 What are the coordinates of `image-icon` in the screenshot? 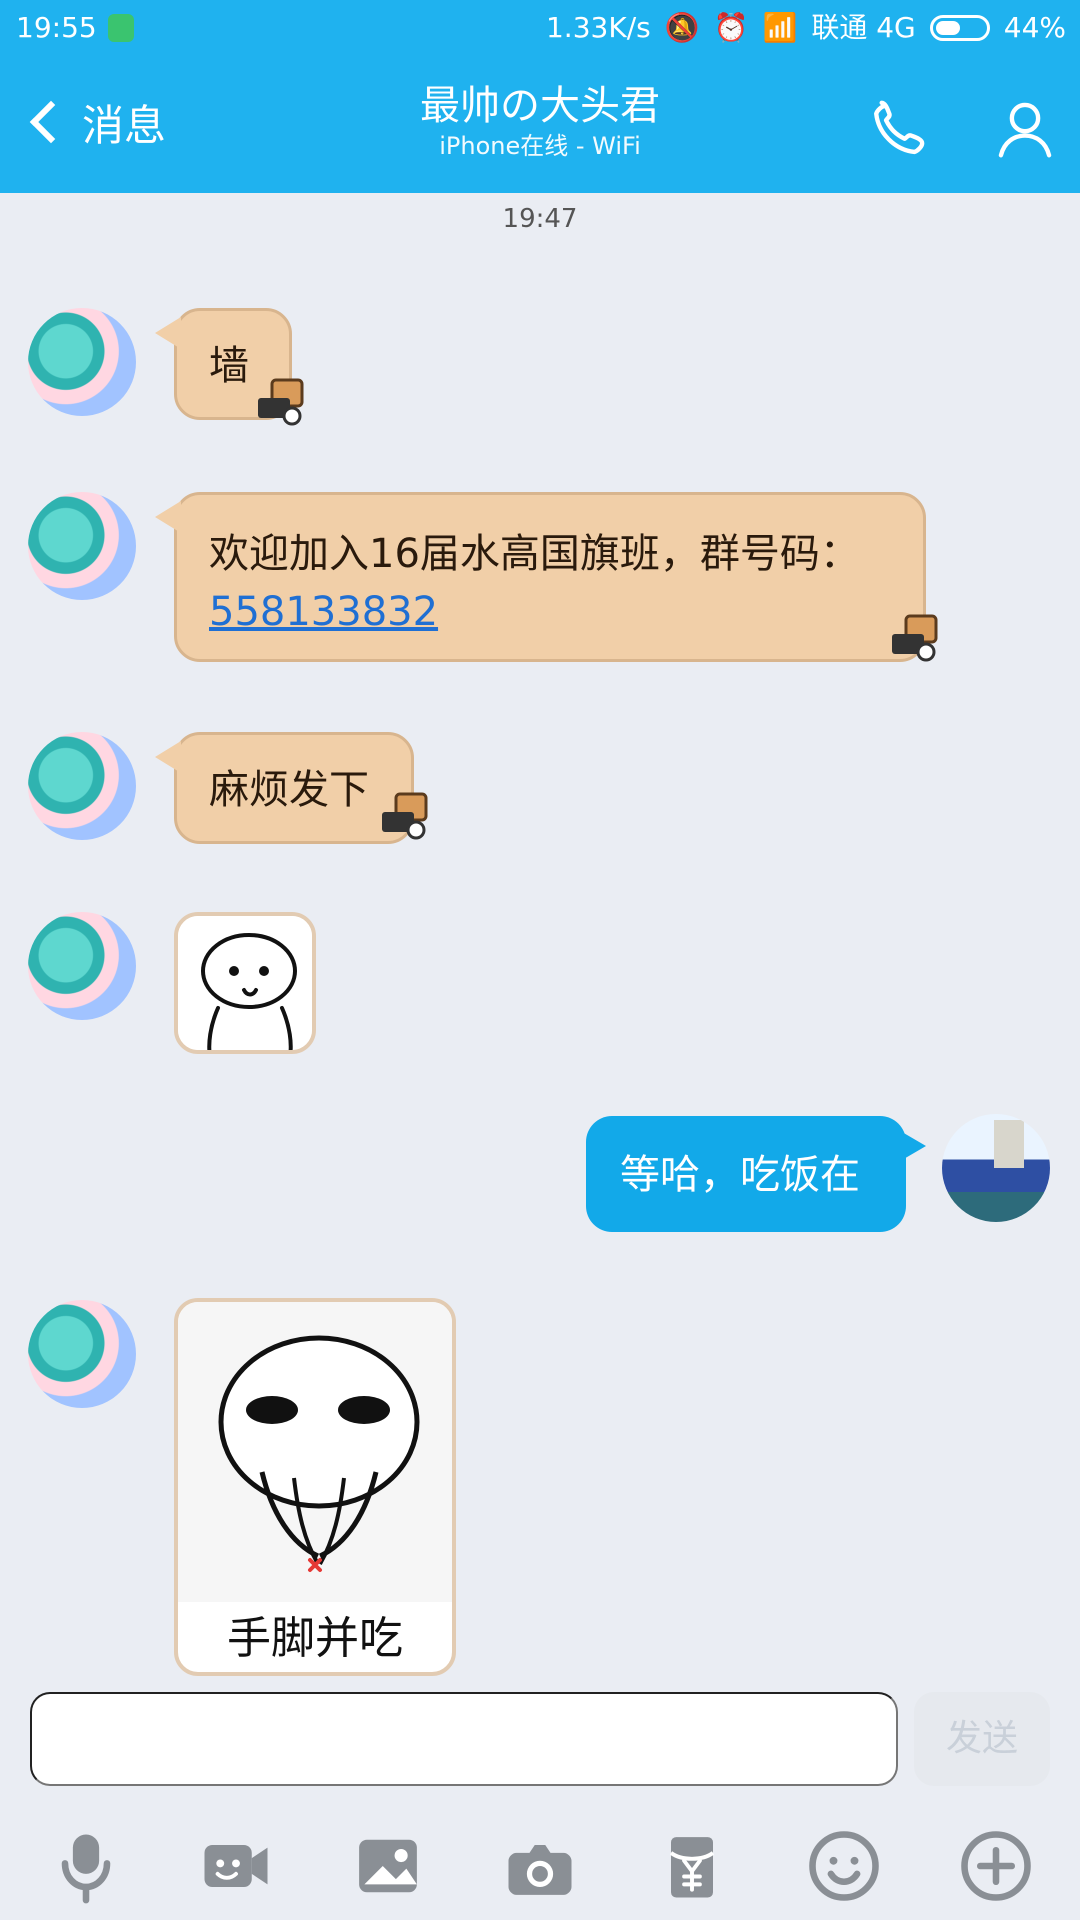 It's located at (388, 1866).